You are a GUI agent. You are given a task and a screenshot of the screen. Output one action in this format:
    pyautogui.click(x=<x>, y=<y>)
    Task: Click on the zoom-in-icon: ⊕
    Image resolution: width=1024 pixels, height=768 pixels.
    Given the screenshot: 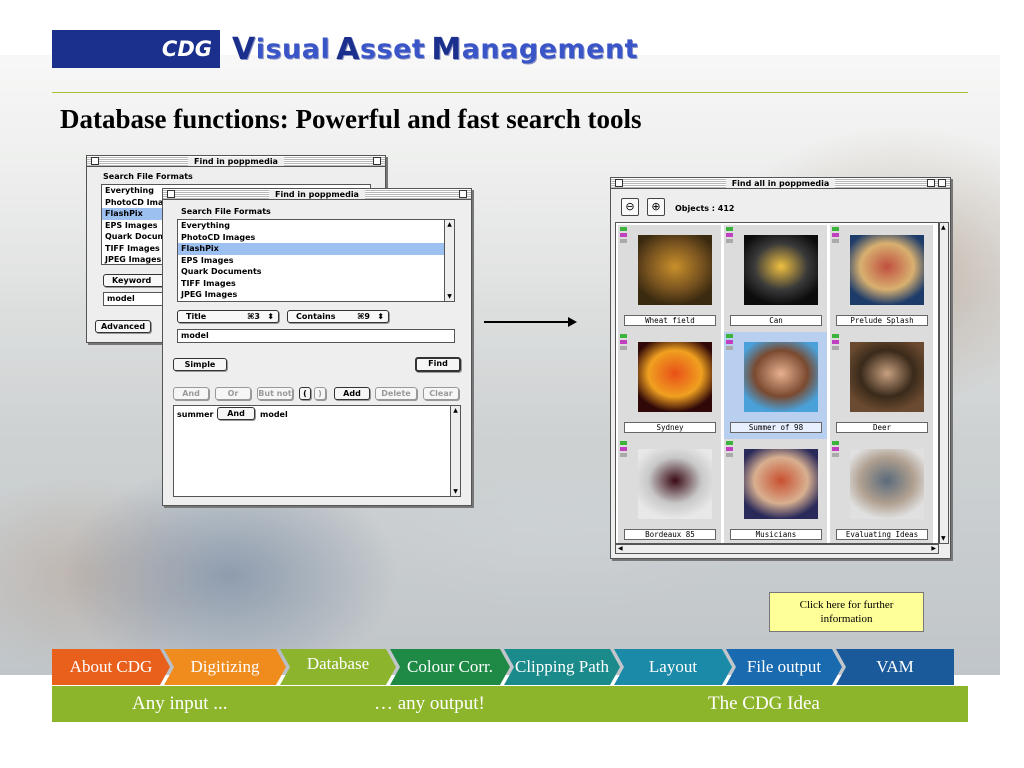 What is the action you would take?
    pyautogui.click(x=656, y=207)
    